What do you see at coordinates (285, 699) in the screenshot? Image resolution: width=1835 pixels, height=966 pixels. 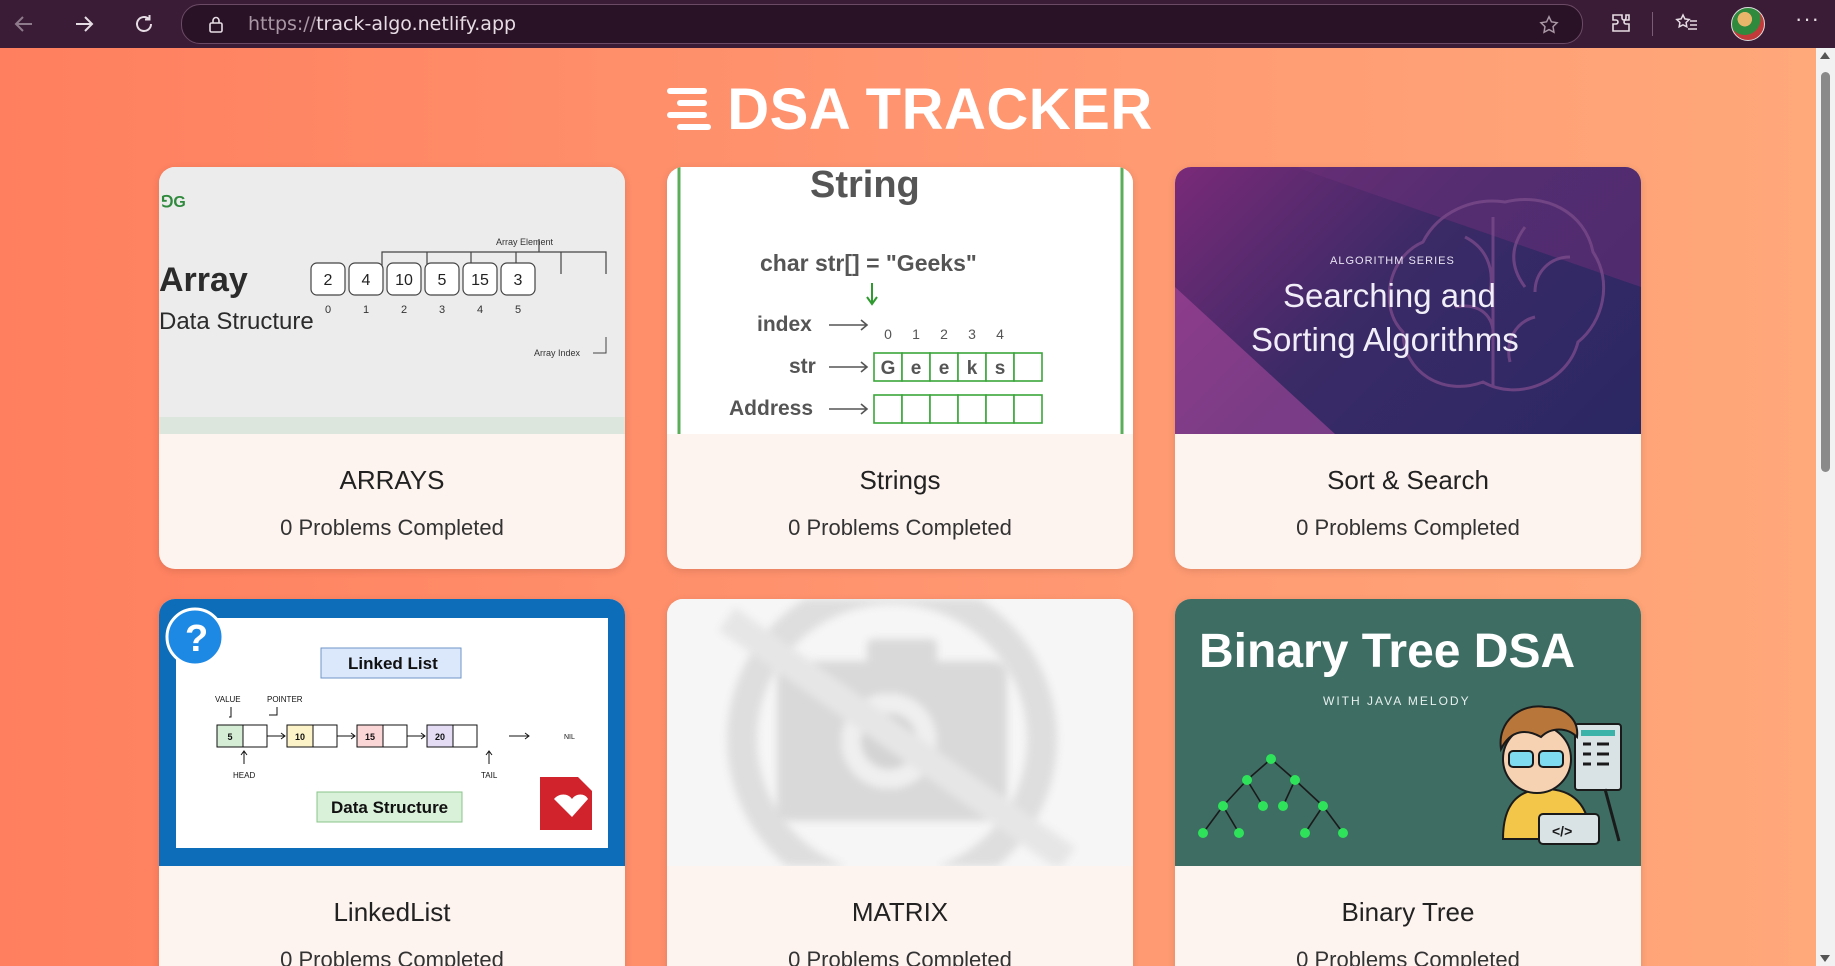 I see `pointer-label: POINTER` at bounding box center [285, 699].